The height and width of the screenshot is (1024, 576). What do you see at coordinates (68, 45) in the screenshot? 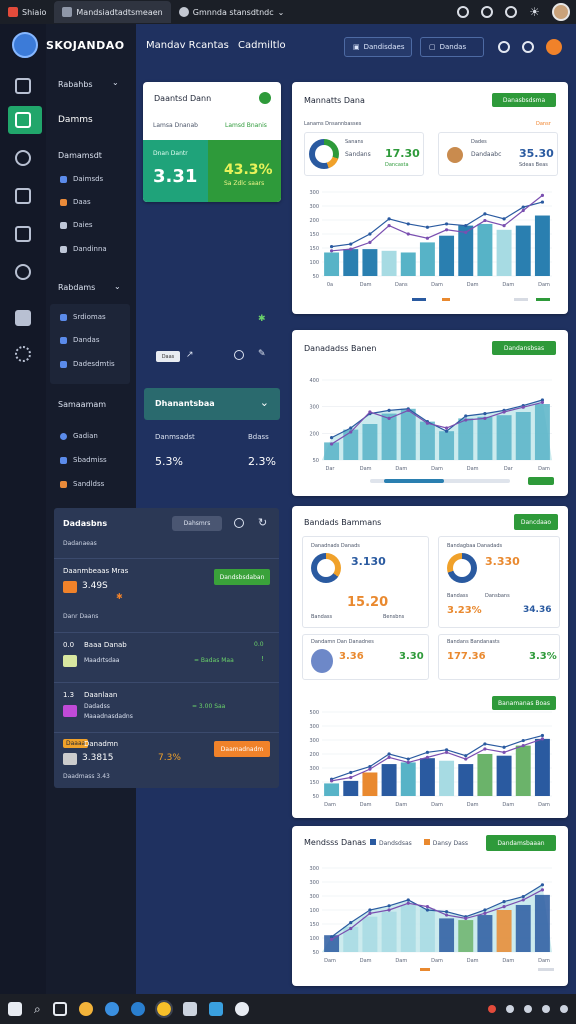
I see `brand: SKOJANDAO` at bounding box center [68, 45].